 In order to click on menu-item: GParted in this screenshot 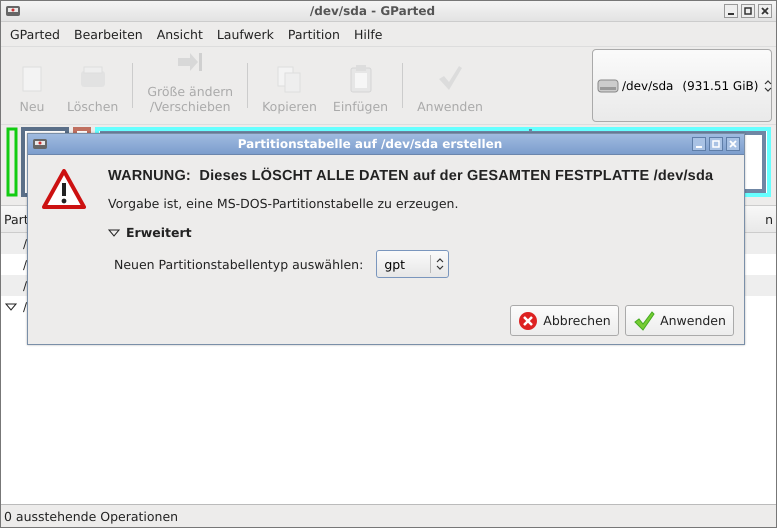, I will do `click(35, 34)`.